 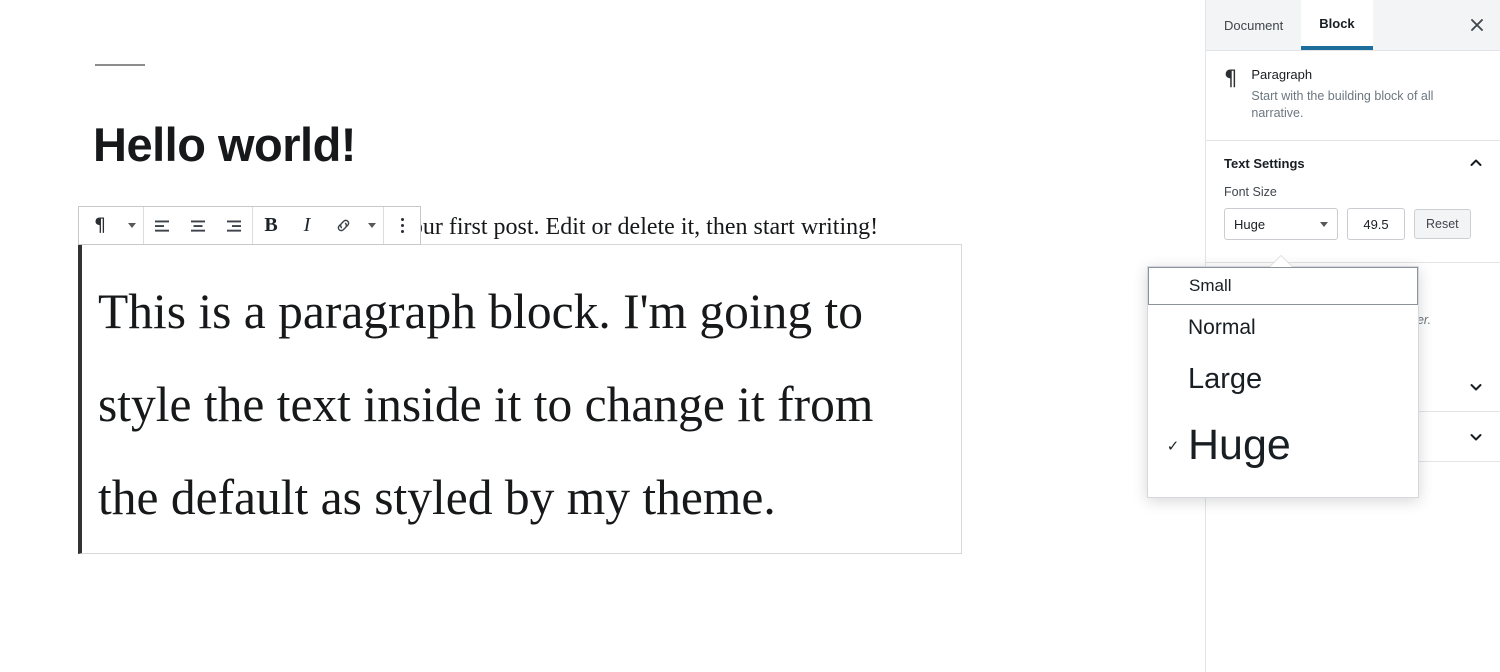 I want to click on font-size-input, so click(x=1376, y=224).